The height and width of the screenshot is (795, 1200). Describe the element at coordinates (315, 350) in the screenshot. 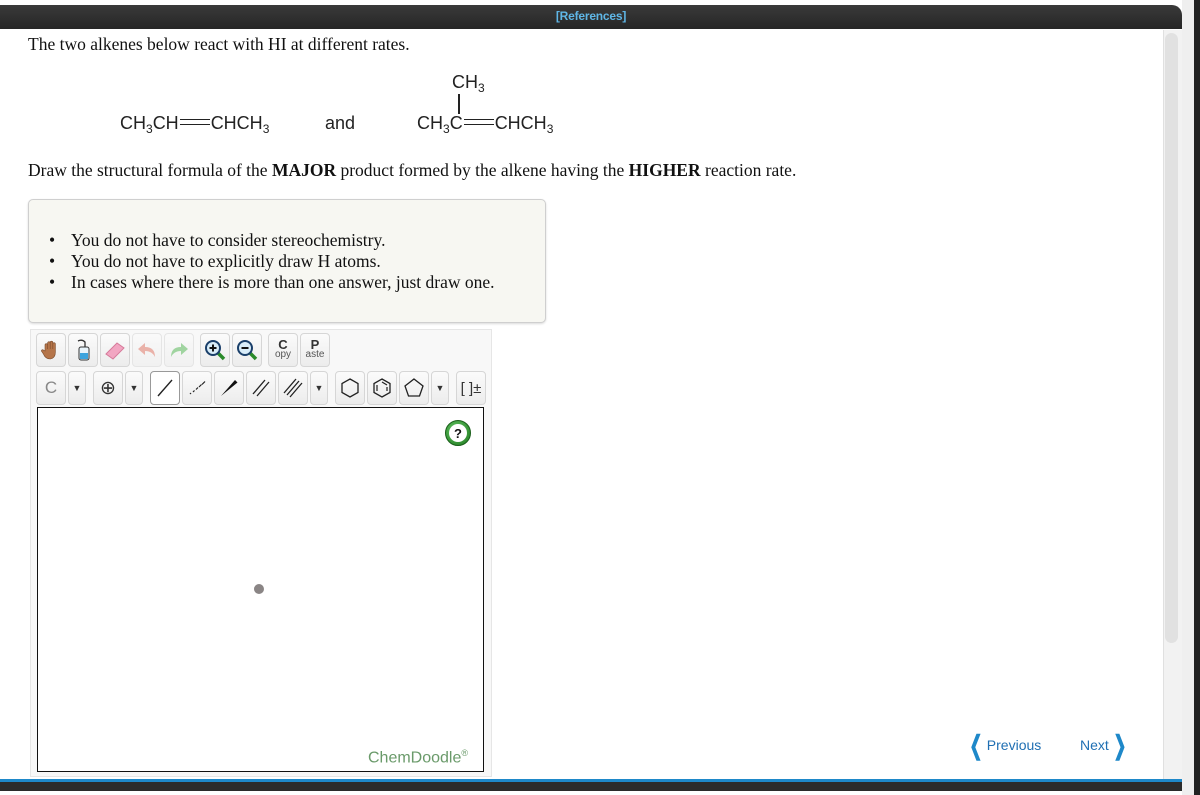

I see `paste-button: Paste` at that location.